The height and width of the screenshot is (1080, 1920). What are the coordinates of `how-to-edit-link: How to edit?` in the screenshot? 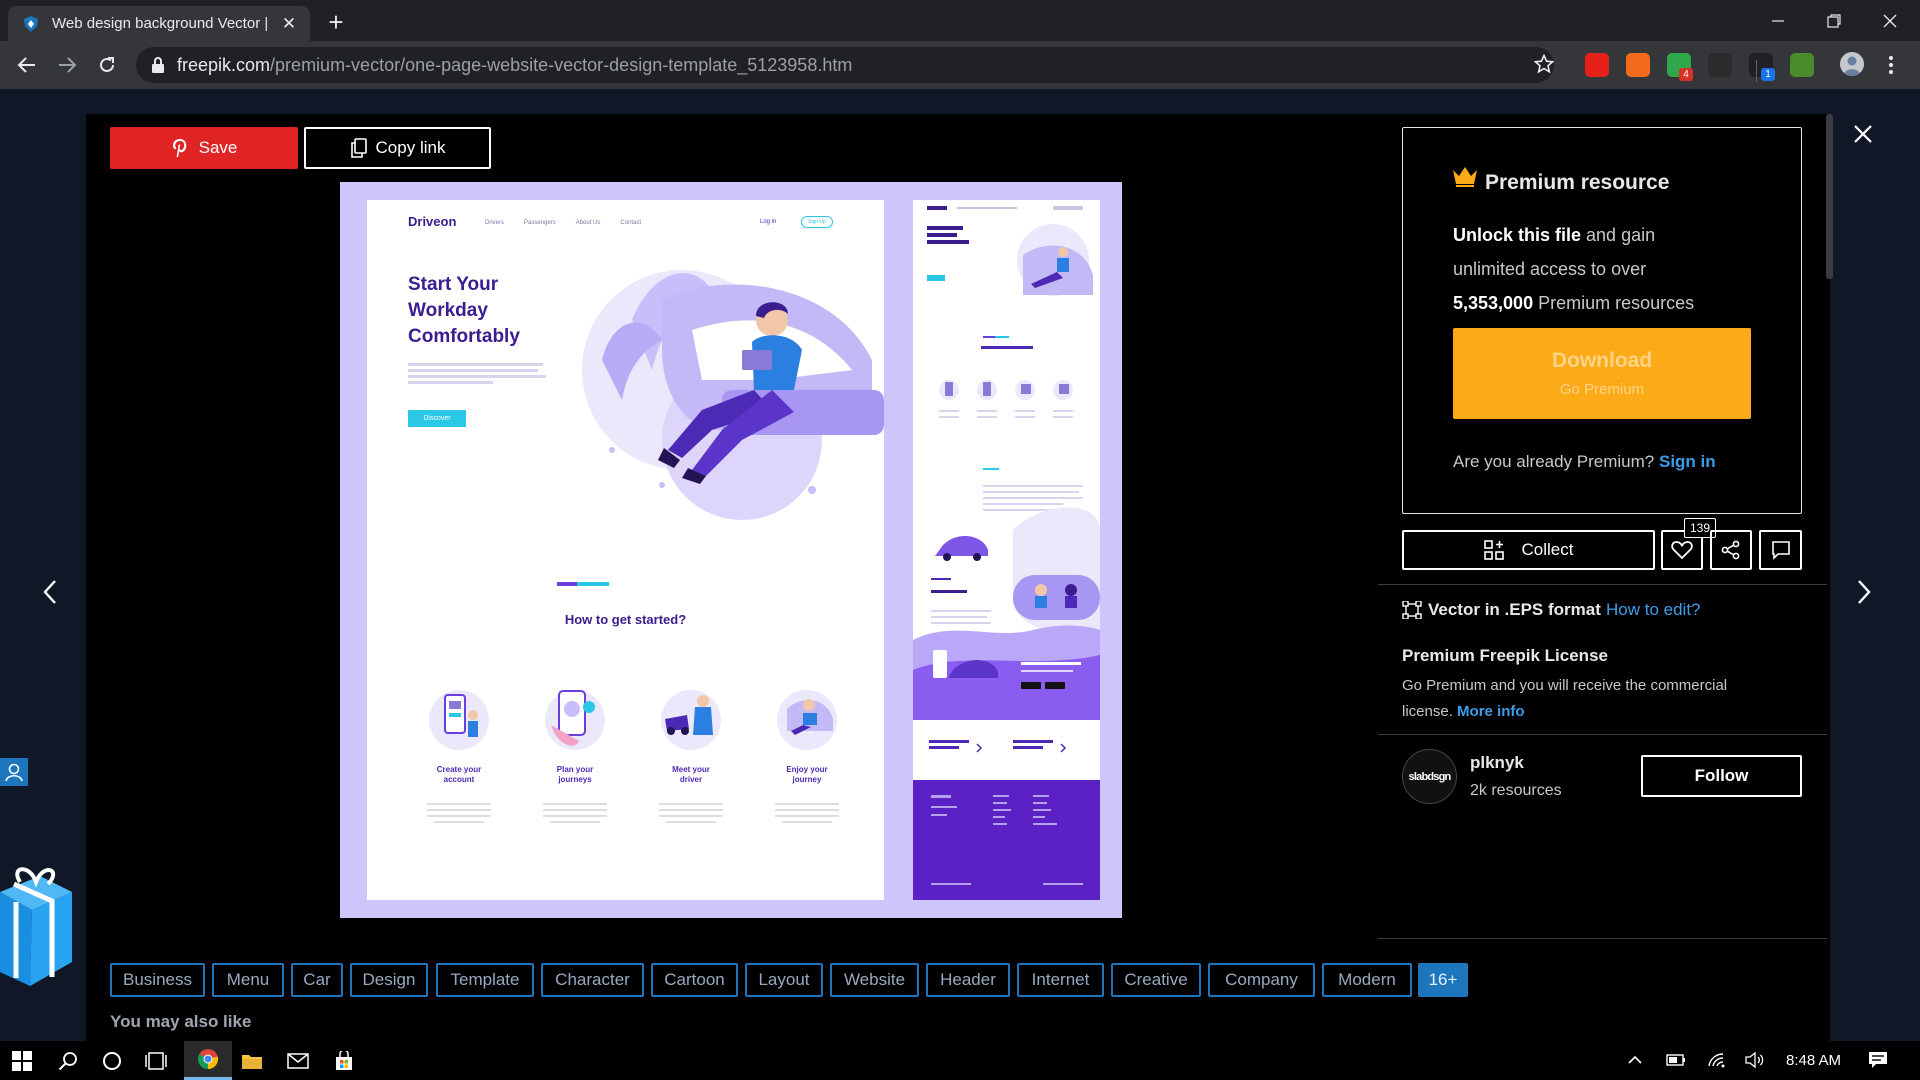 It's located at (1653, 610).